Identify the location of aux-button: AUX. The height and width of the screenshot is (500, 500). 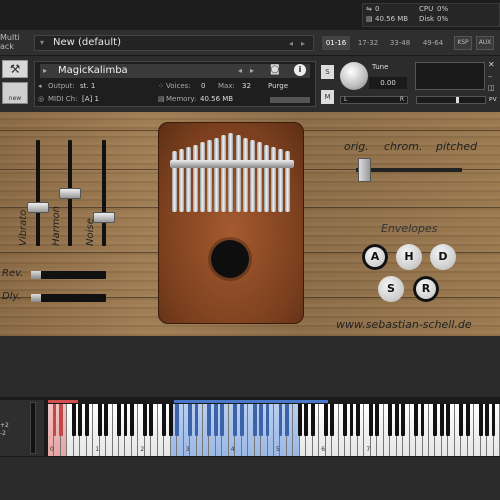
(485, 43).